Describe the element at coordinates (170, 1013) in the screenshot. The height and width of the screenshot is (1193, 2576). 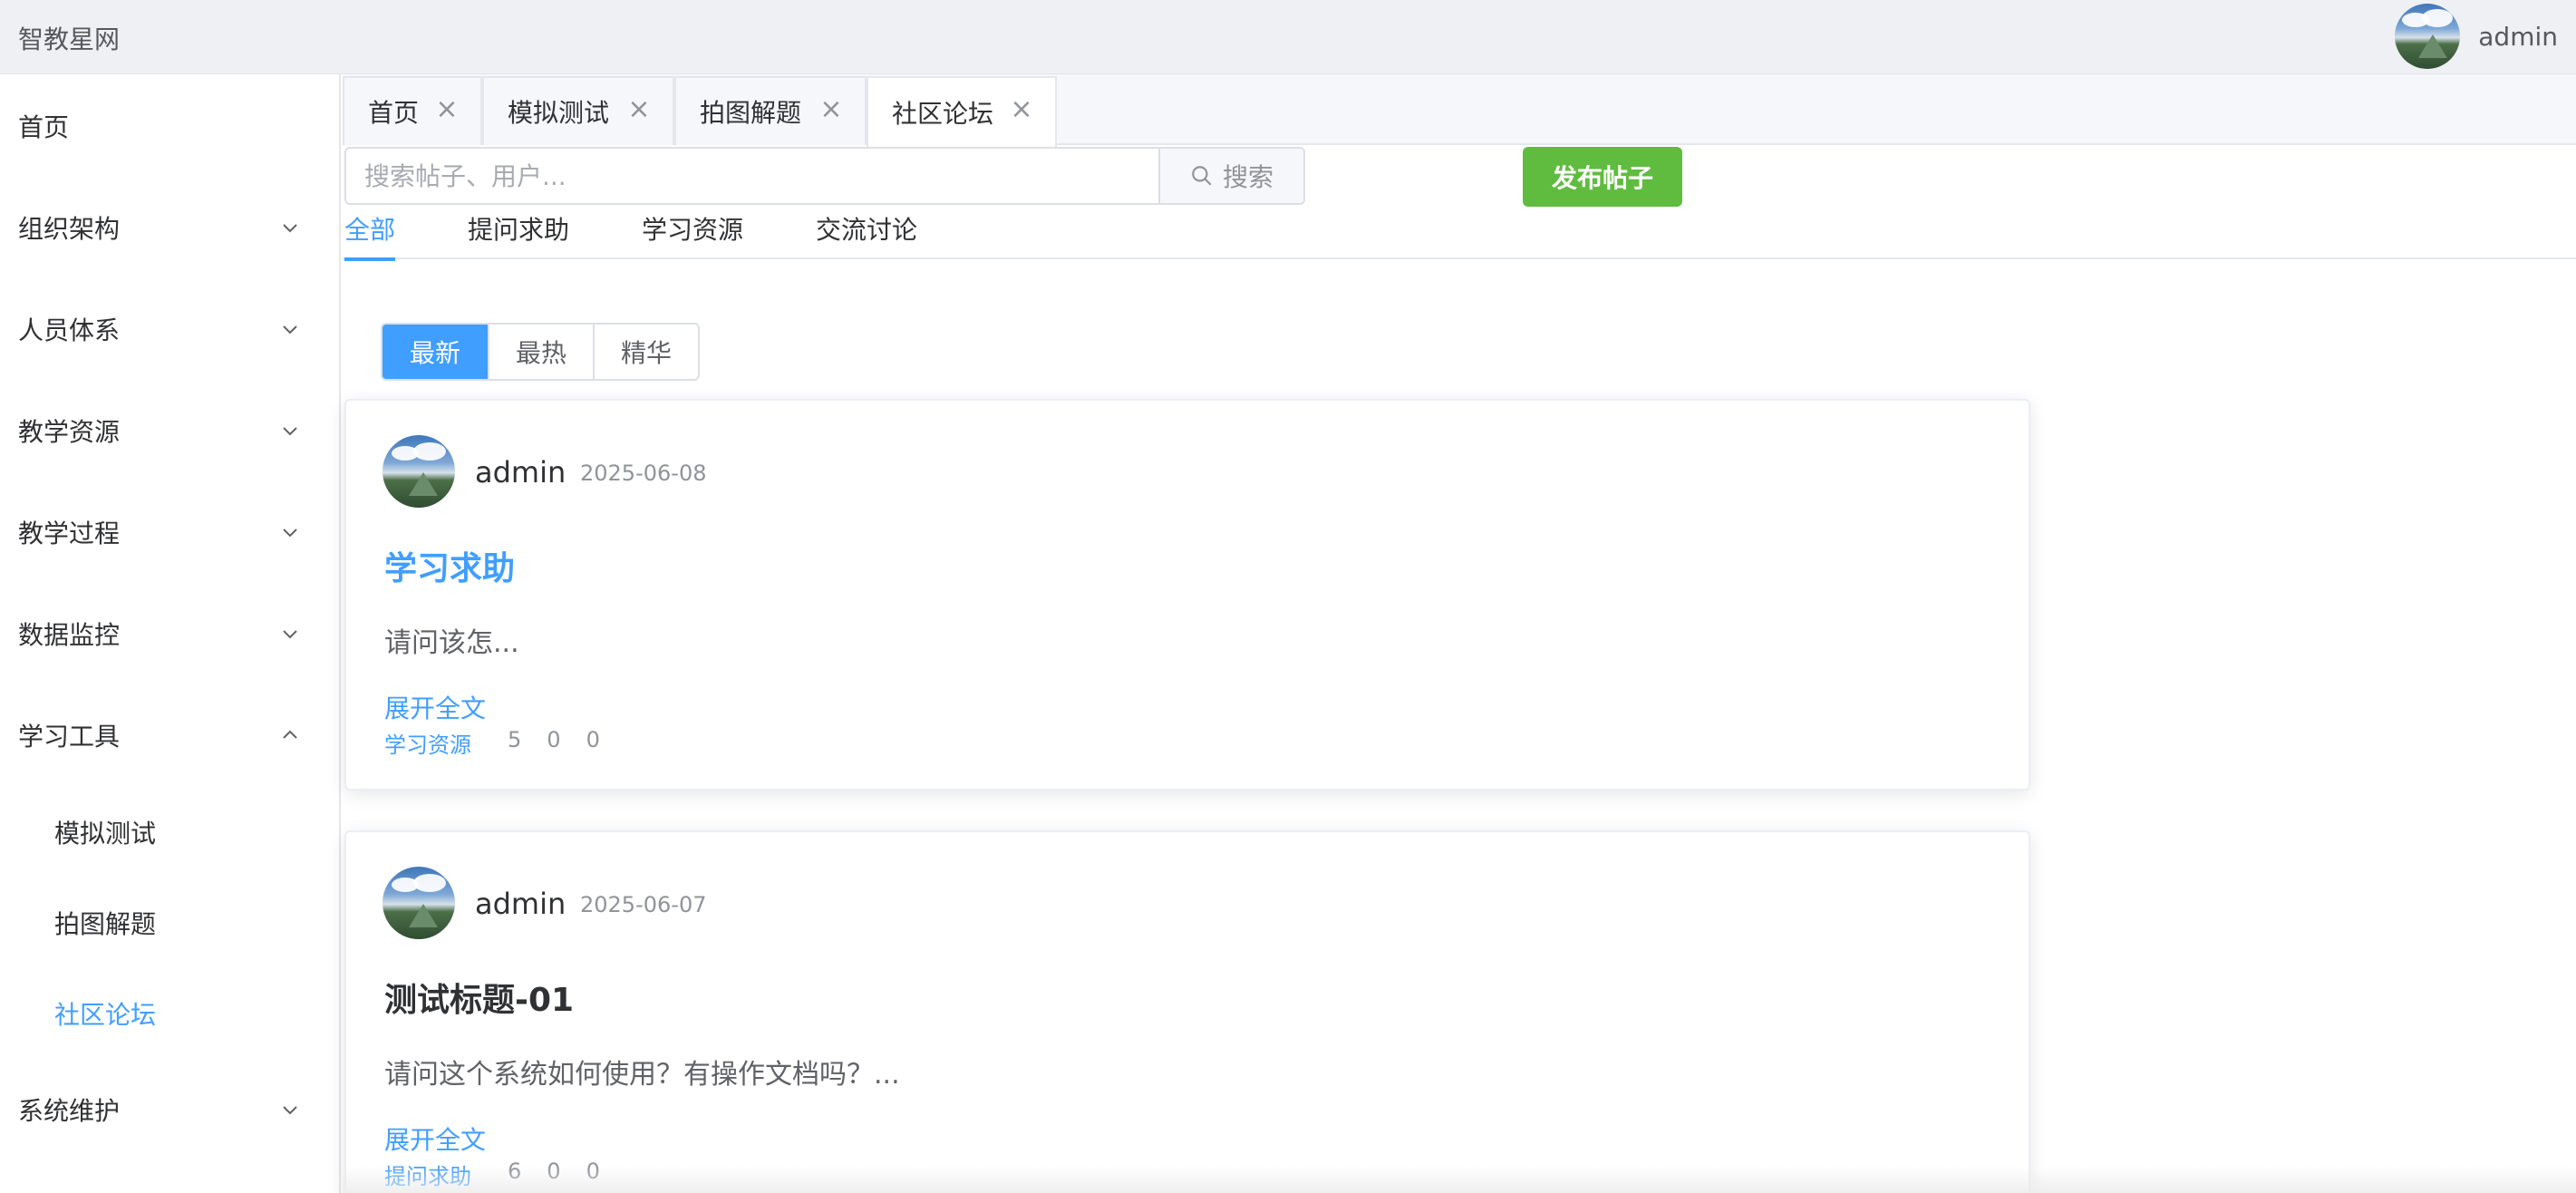
I see `sidebar-item-community-forum: 社区论坛` at that location.